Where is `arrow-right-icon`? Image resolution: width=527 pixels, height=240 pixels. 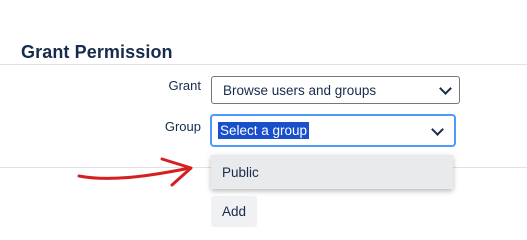
arrow-right-icon is located at coordinates (135, 172).